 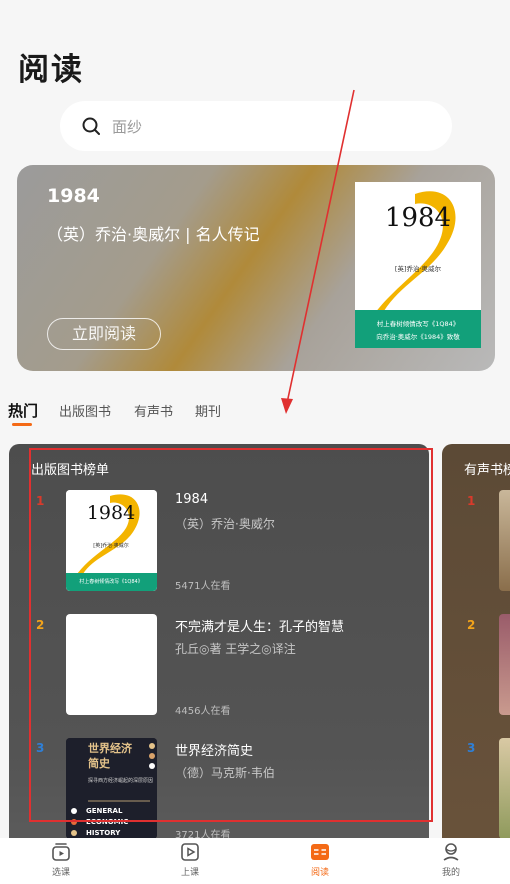 What do you see at coordinates (450, 873) in the screenshot?
I see `nav-label: 我的` at bounding box center [450, 873].